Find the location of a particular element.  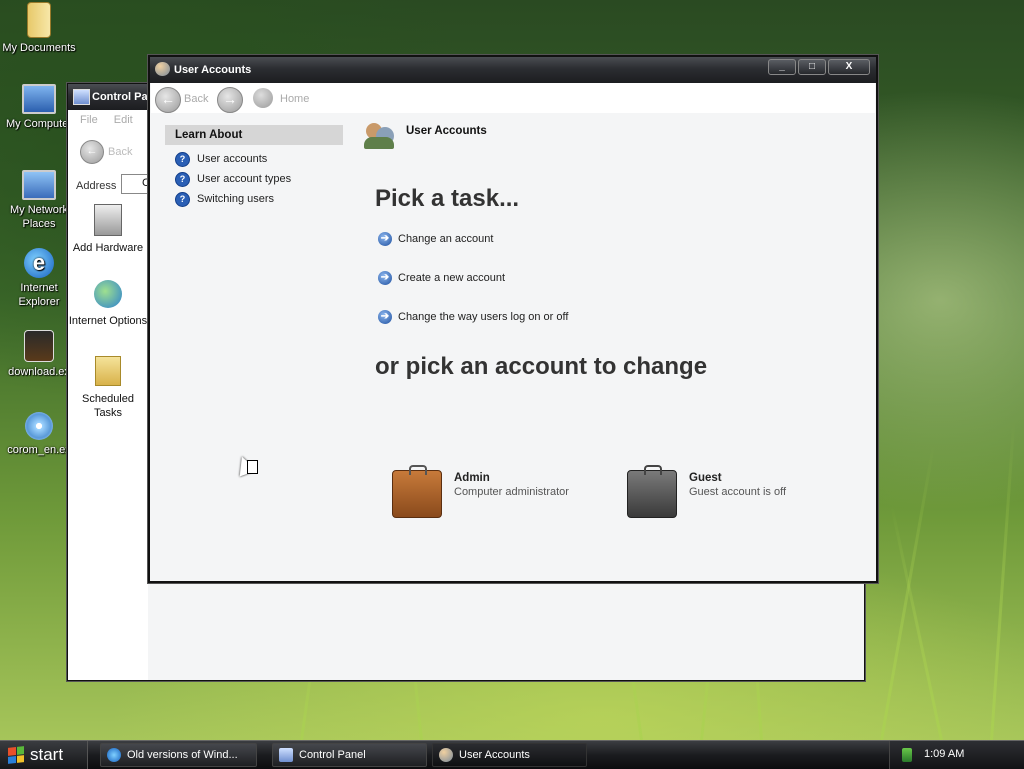

scheduled-tasks-icon is located at coordinates (108, 371).